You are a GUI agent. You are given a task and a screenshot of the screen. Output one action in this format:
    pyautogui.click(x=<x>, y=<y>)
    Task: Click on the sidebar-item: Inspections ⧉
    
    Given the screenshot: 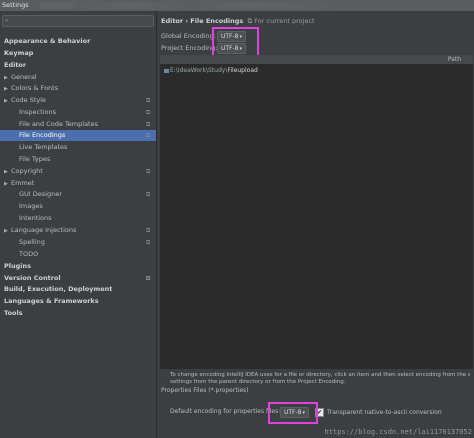 What is the action you would take?
    pyautogui.click(x=81, y=112)
    